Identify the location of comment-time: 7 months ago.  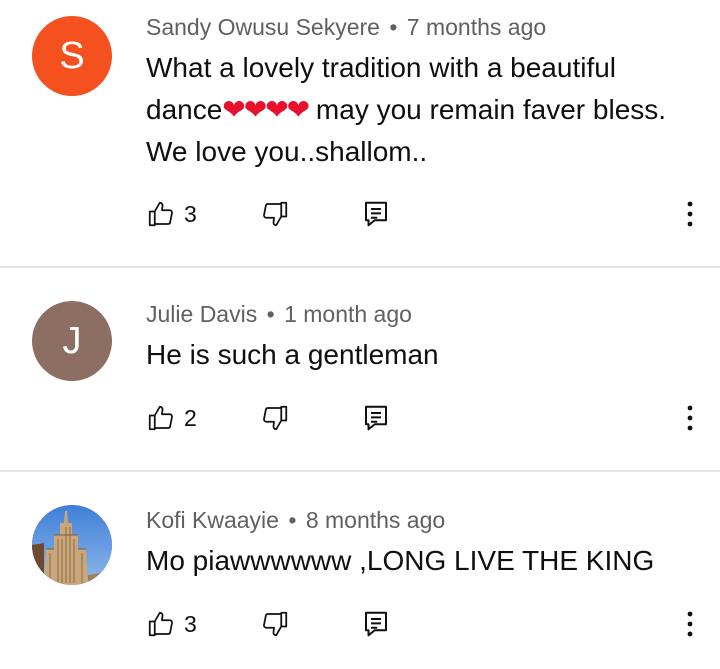
(476, 27).